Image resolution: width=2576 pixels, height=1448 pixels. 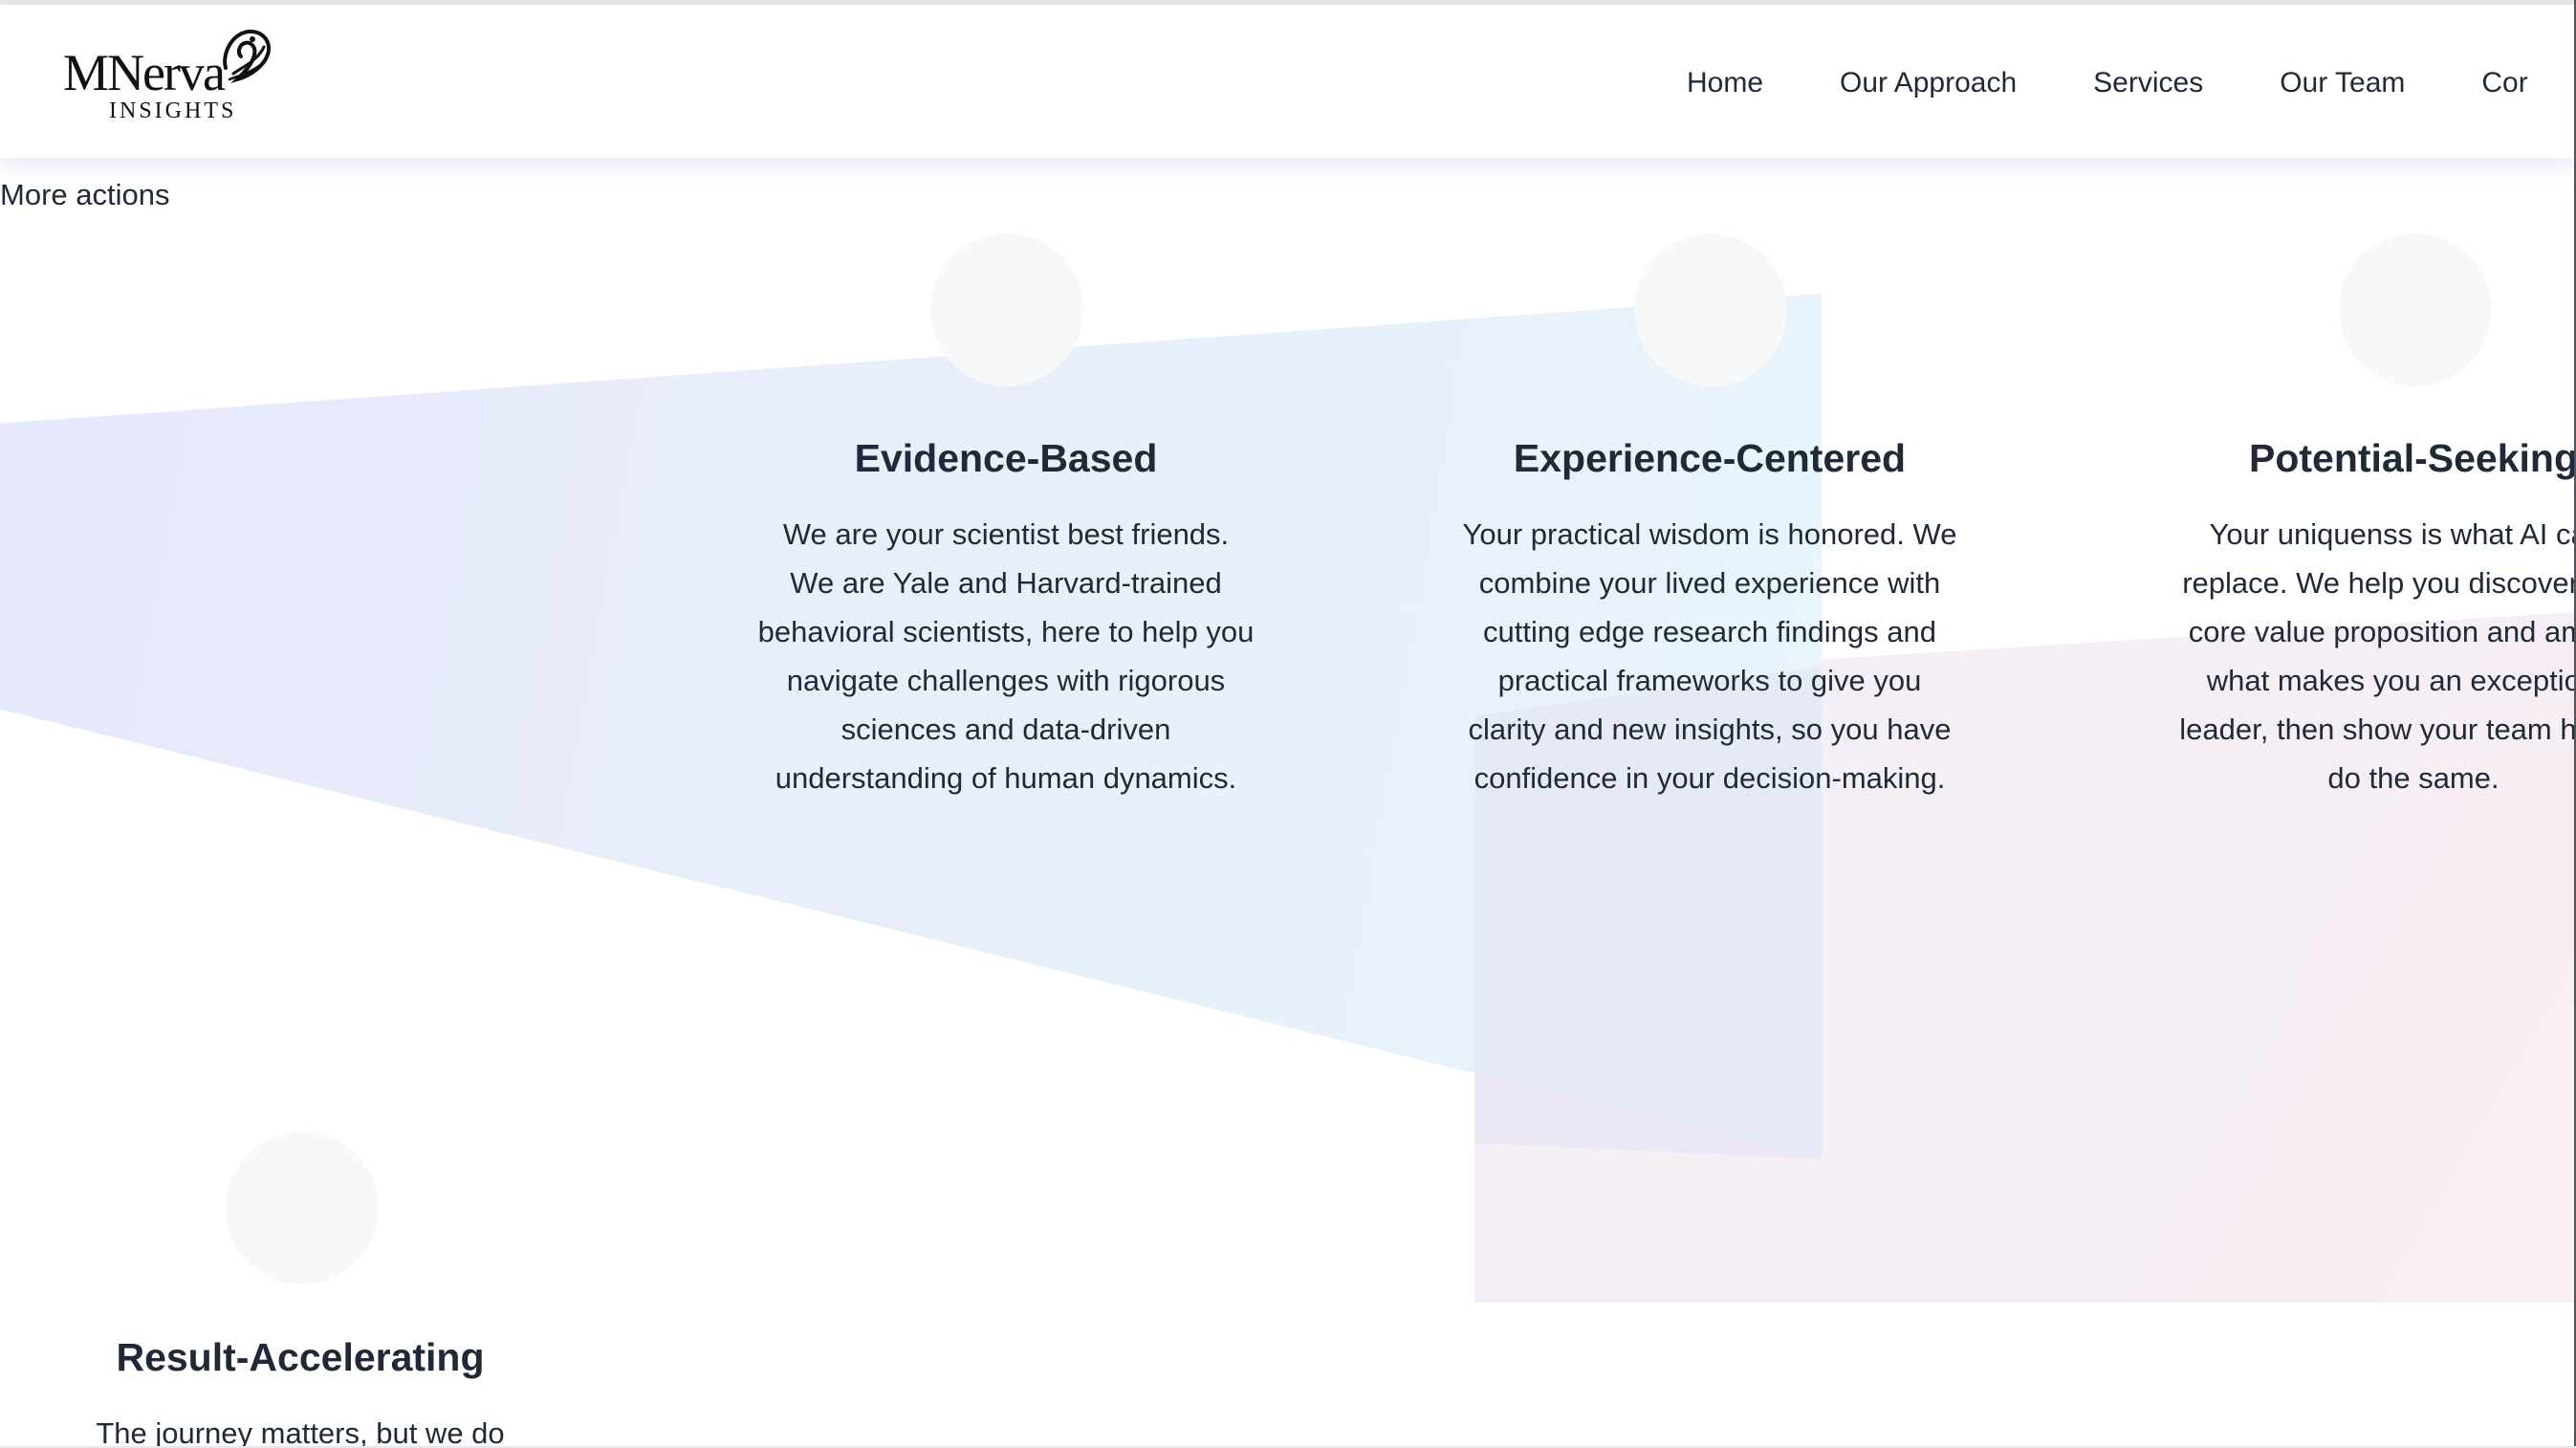 What do you see at coordinates (2148, 83) in the screenshot?
I see `nav-services: Services` at bounding box center [2148, 83].